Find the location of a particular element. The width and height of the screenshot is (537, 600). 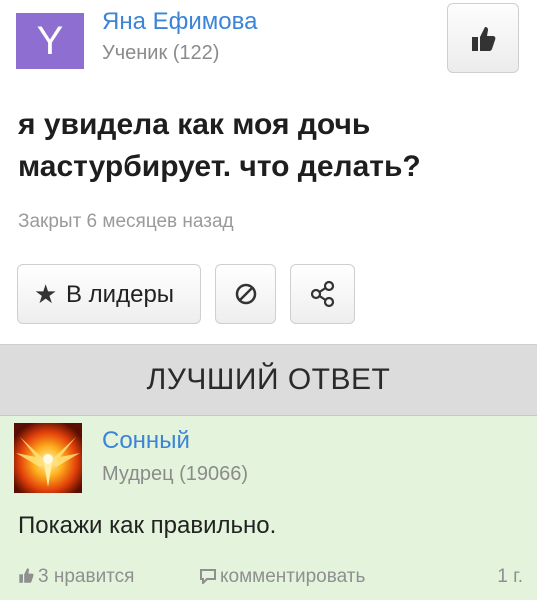

report-button is located at coordinates (245, 294).